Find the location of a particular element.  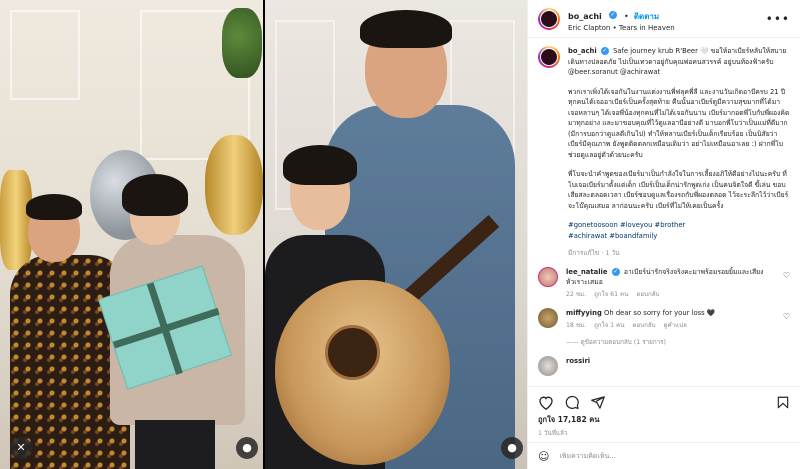

emoji-icon: ☺ is located at coordinates (543, 456).